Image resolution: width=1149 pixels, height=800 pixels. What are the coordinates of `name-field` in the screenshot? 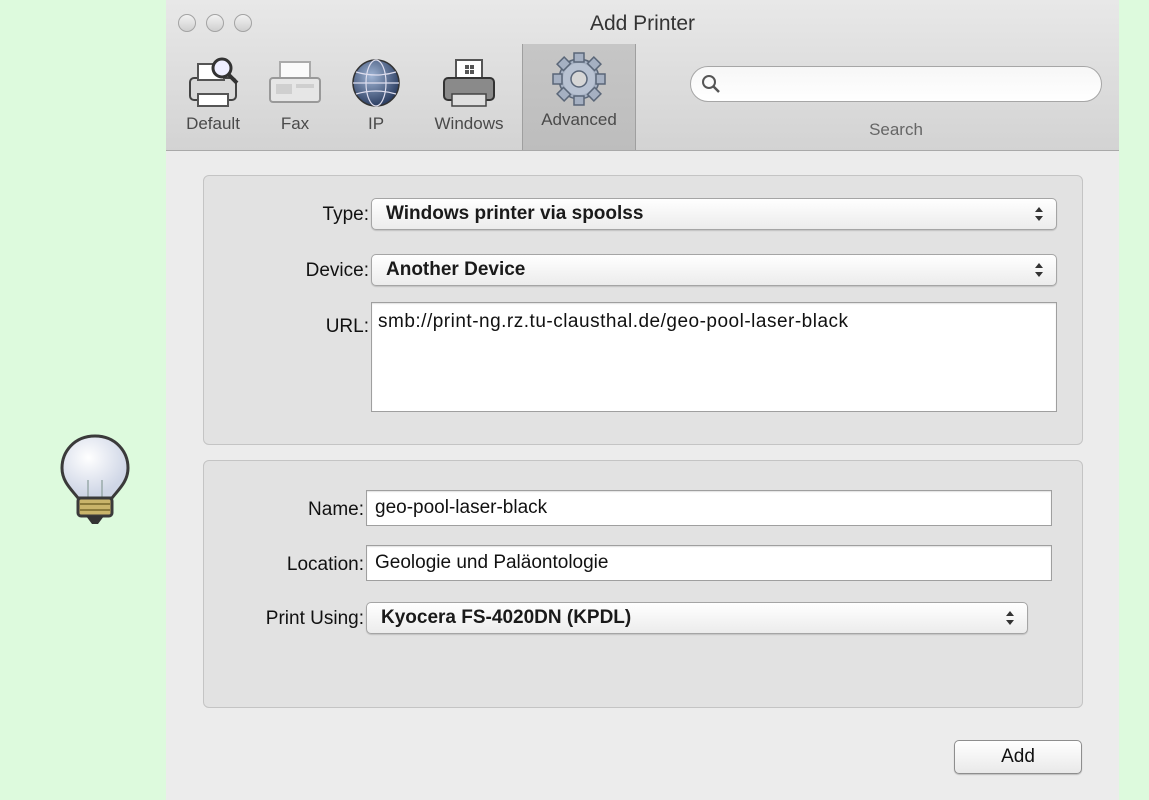 It's located at (709, 508).